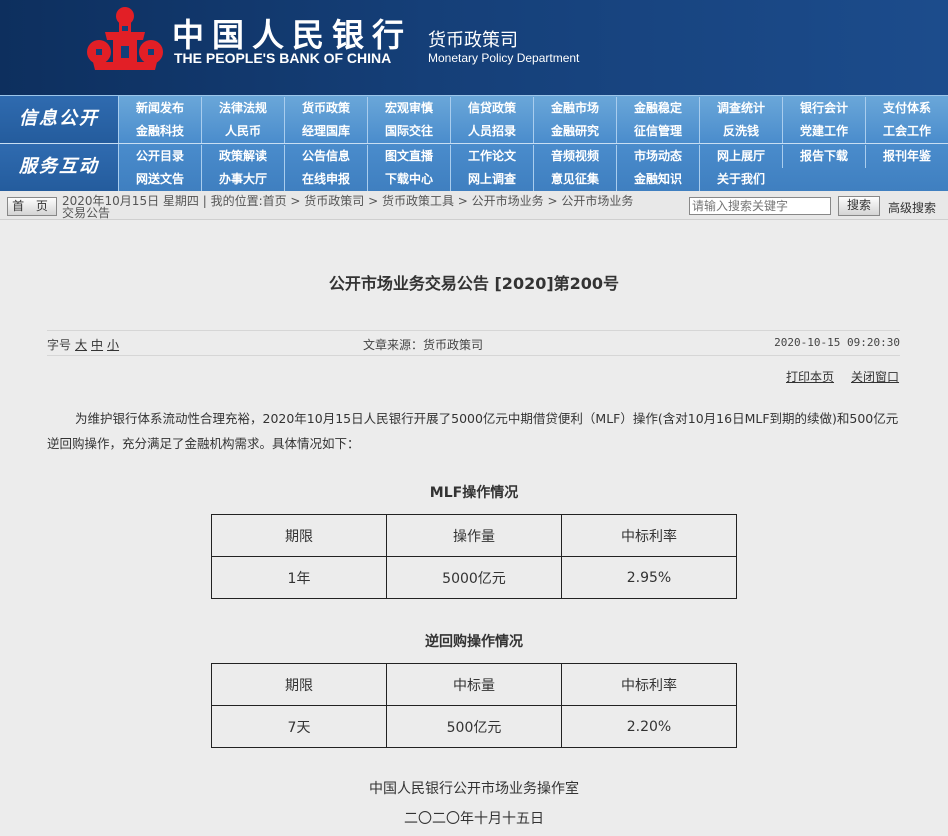 The image size is (948, 836). What do you see at coordinates (859, 206) in the screenshot?
I see `search-button: 搜索` at bounding box center [859, 206].